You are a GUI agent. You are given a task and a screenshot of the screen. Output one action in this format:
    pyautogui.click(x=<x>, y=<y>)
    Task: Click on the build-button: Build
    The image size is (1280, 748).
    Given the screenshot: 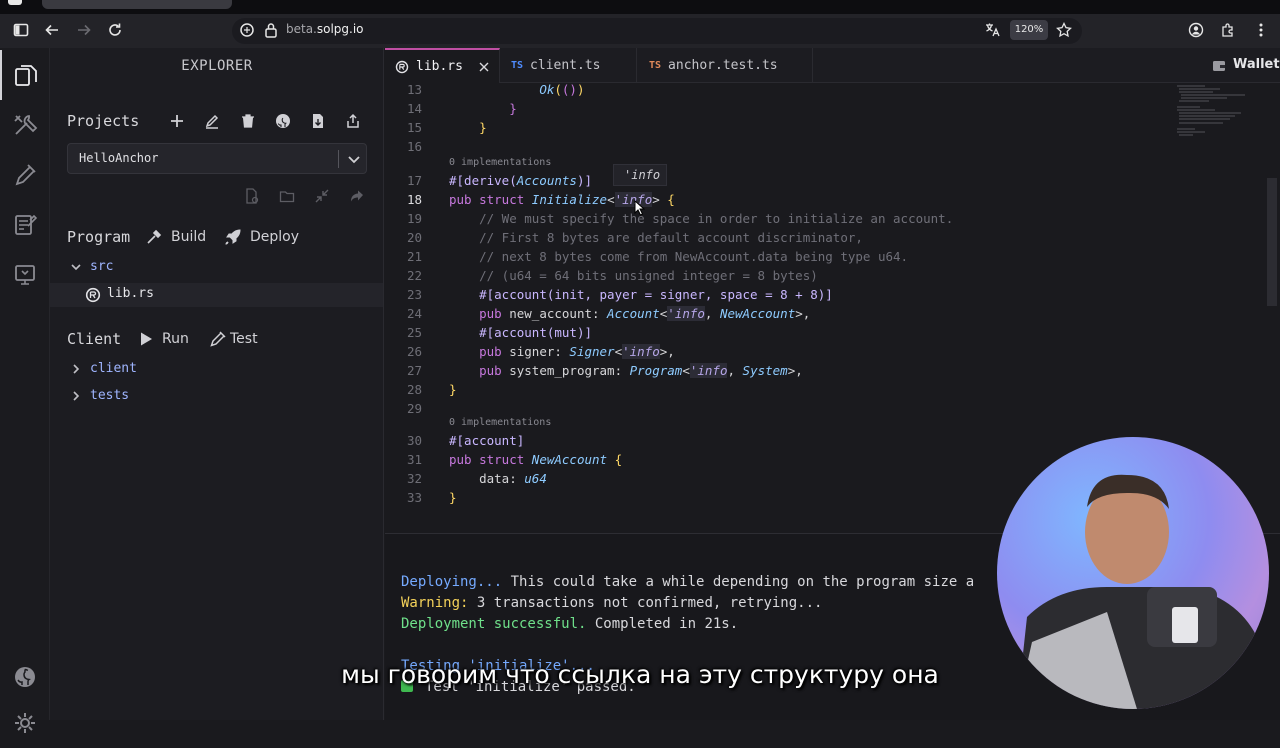 What is the action you would take?
    pyautogui.click(x=188, y=237)
    